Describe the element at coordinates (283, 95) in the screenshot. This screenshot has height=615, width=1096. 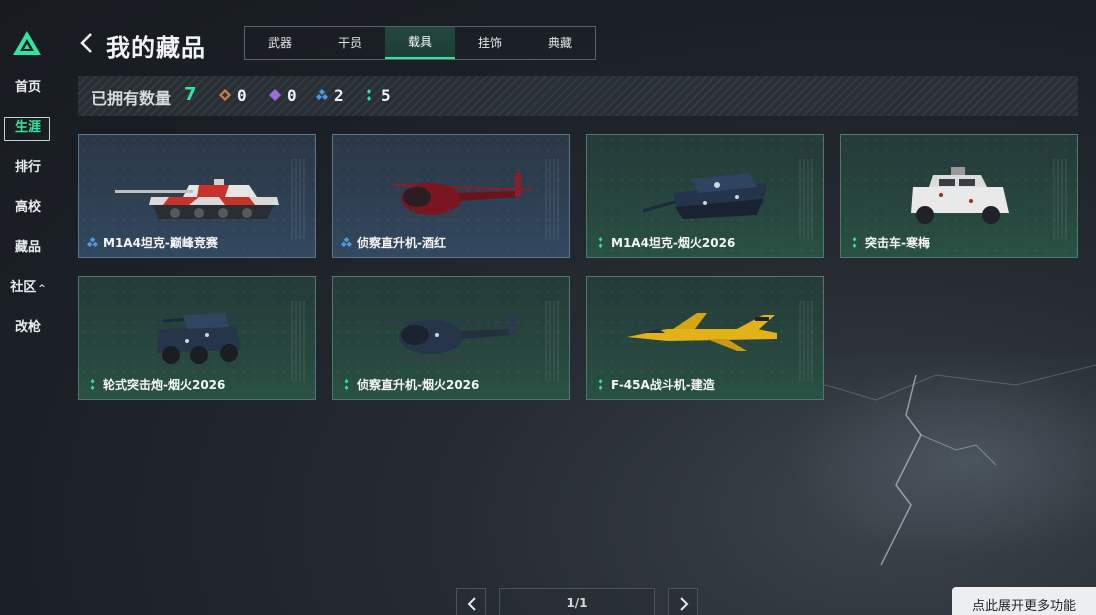
I see `rarity-count-purple: 0` at that location.